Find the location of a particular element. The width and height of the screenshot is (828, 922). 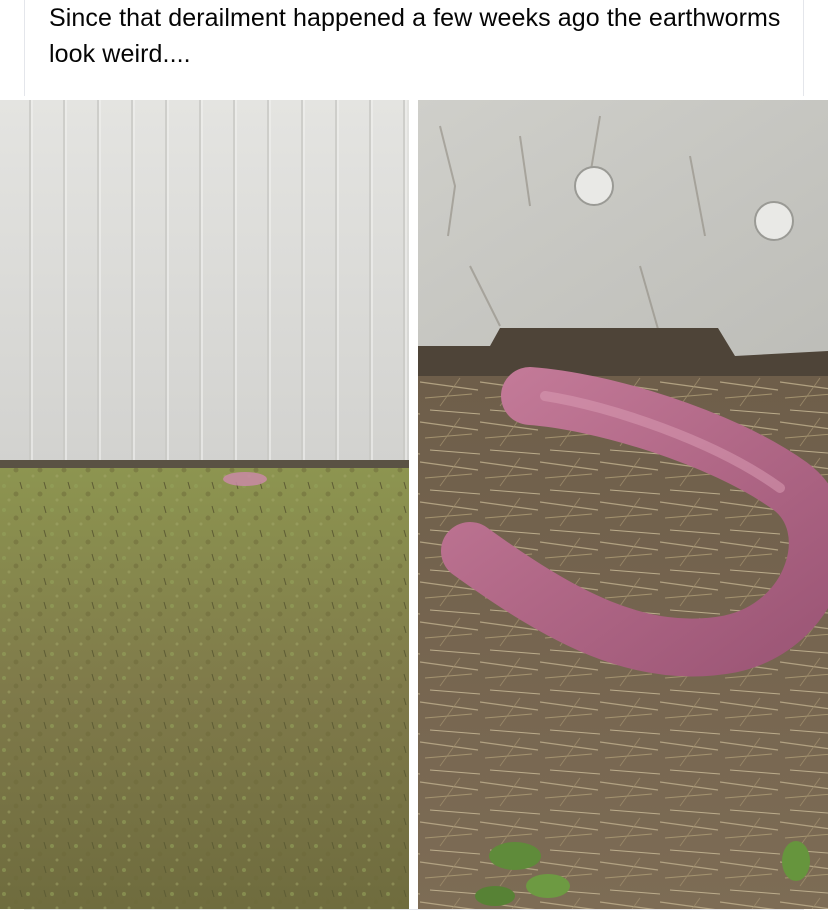

card-border-right is located at coordinates (803, 48).